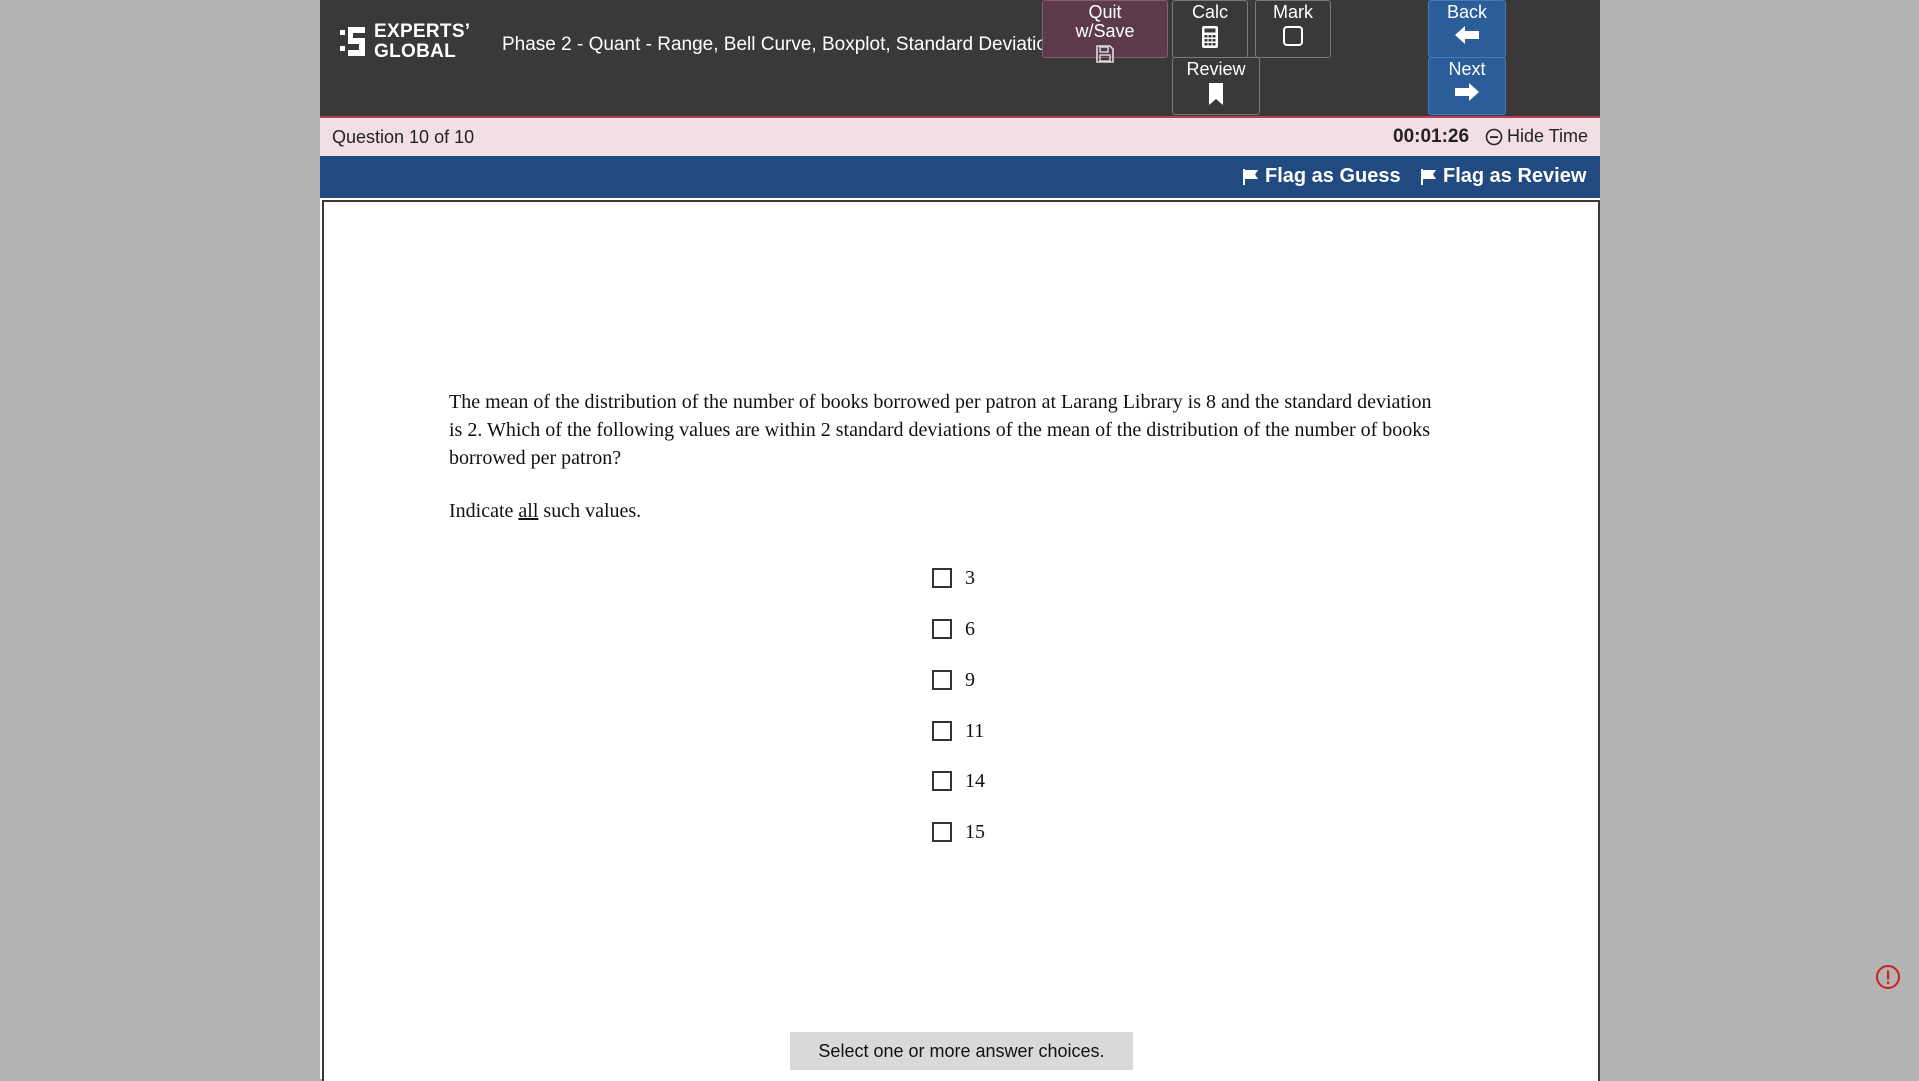 The height and width of the screenshot is (1081, 1919). Describe the element at coordinates (1431, 136) in the screenshot. I see `timer: 00:01:26` at that location.